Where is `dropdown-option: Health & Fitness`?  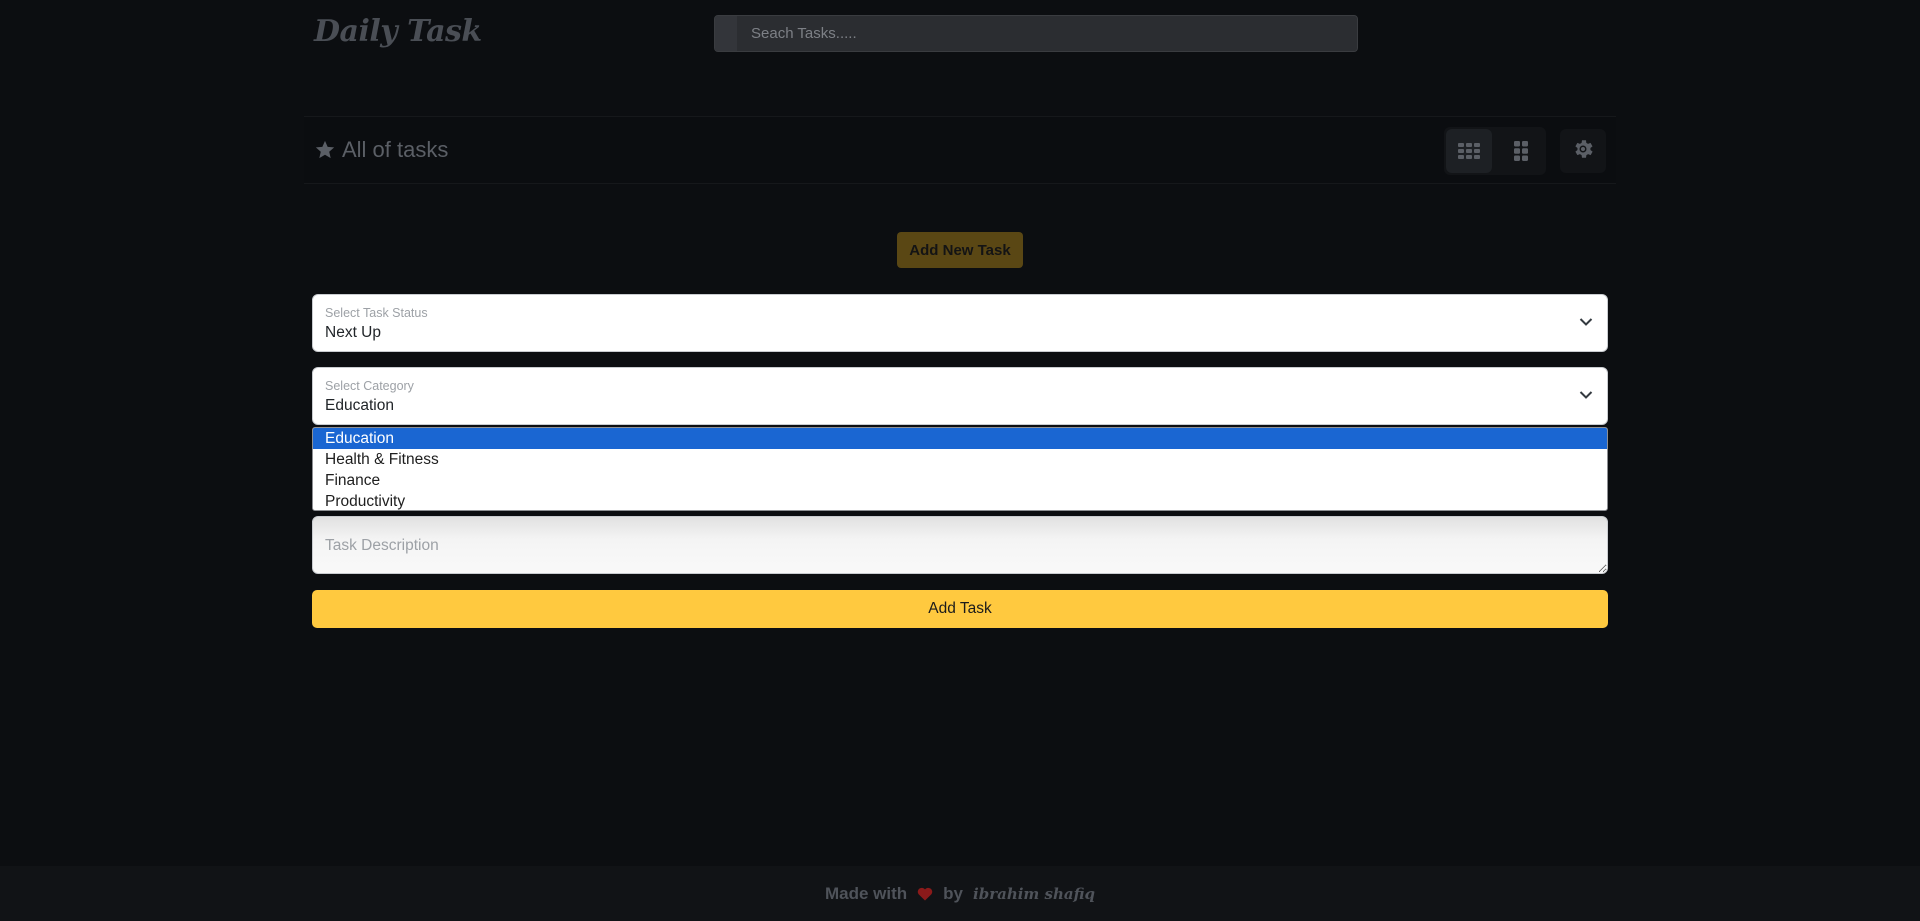 dropdown-option: Health & Fitness is located at coordinates (960, 459).